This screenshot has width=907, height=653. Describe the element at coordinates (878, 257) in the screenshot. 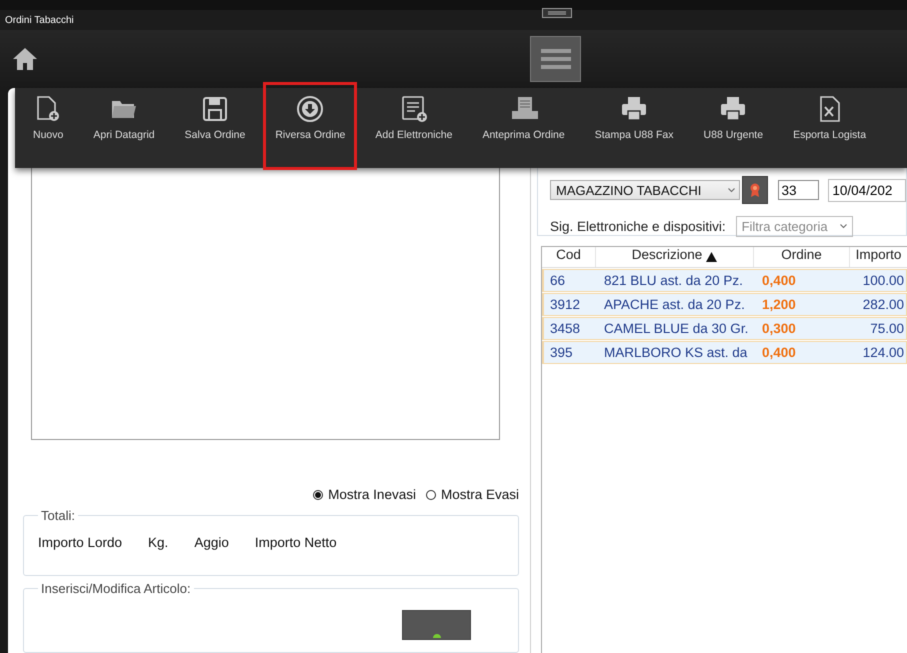

I see `column-header: Importo` at that location.